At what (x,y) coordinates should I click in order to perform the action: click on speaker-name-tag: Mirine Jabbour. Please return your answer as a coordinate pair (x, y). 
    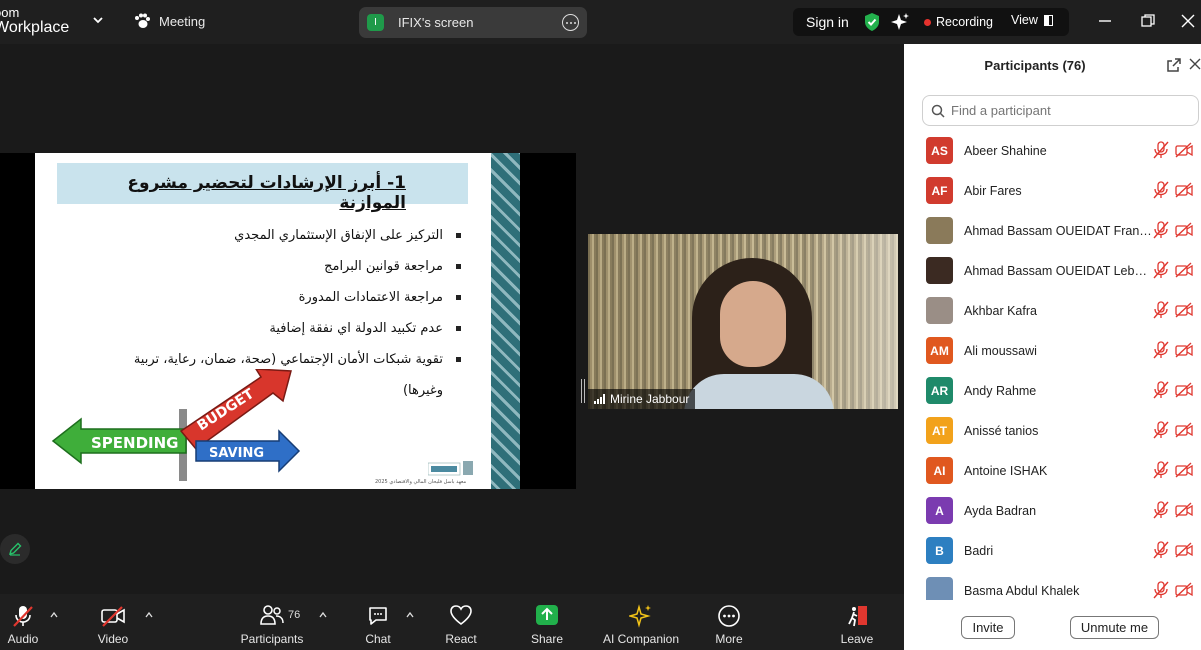
    Looking at the image, I should click on (642, 399).